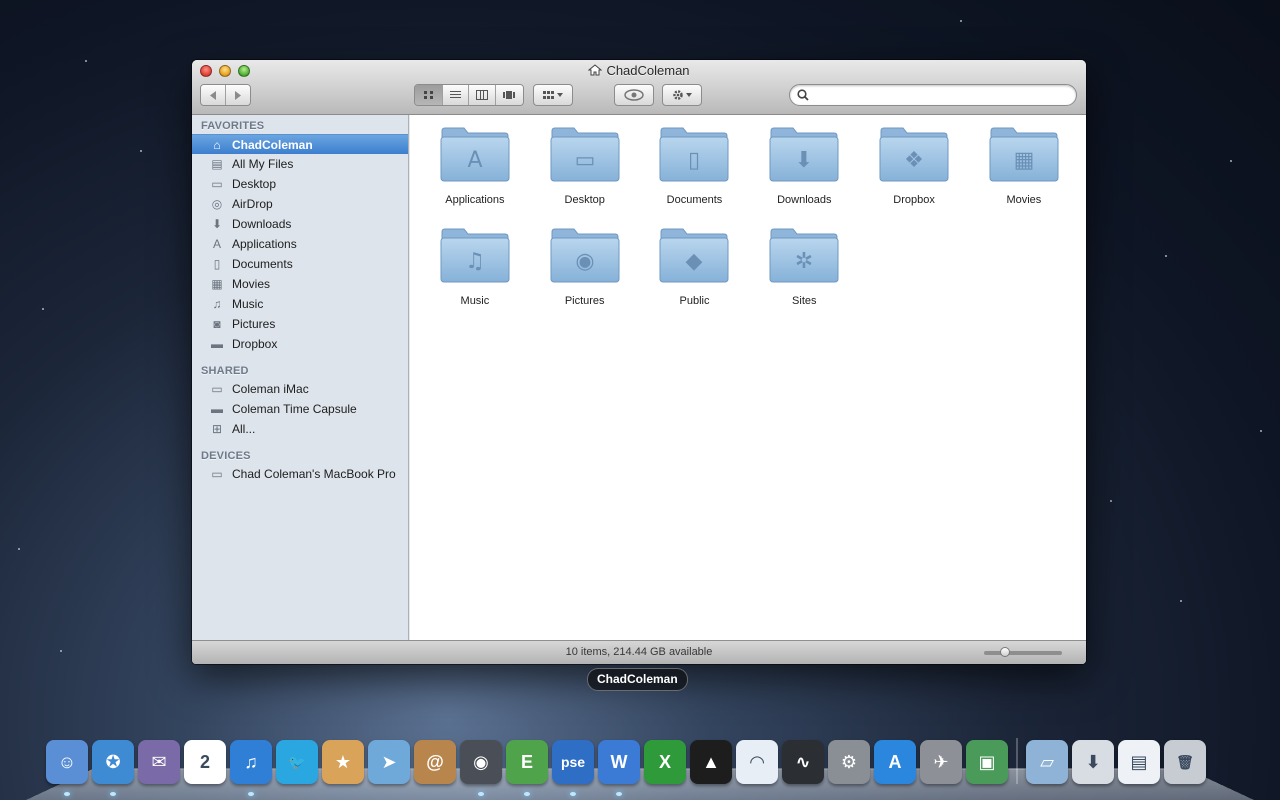 The height and width of the screenshot is (800, 1280). I want to click on activity-monitor-dock-icon: ∿, so click(803, 762).